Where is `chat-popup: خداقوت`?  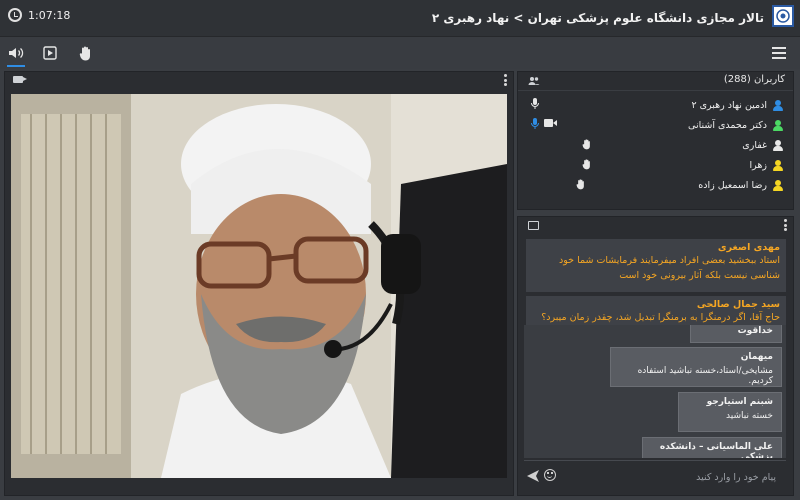 chat-popup: خداقوت is located at coordinates (736, 334).